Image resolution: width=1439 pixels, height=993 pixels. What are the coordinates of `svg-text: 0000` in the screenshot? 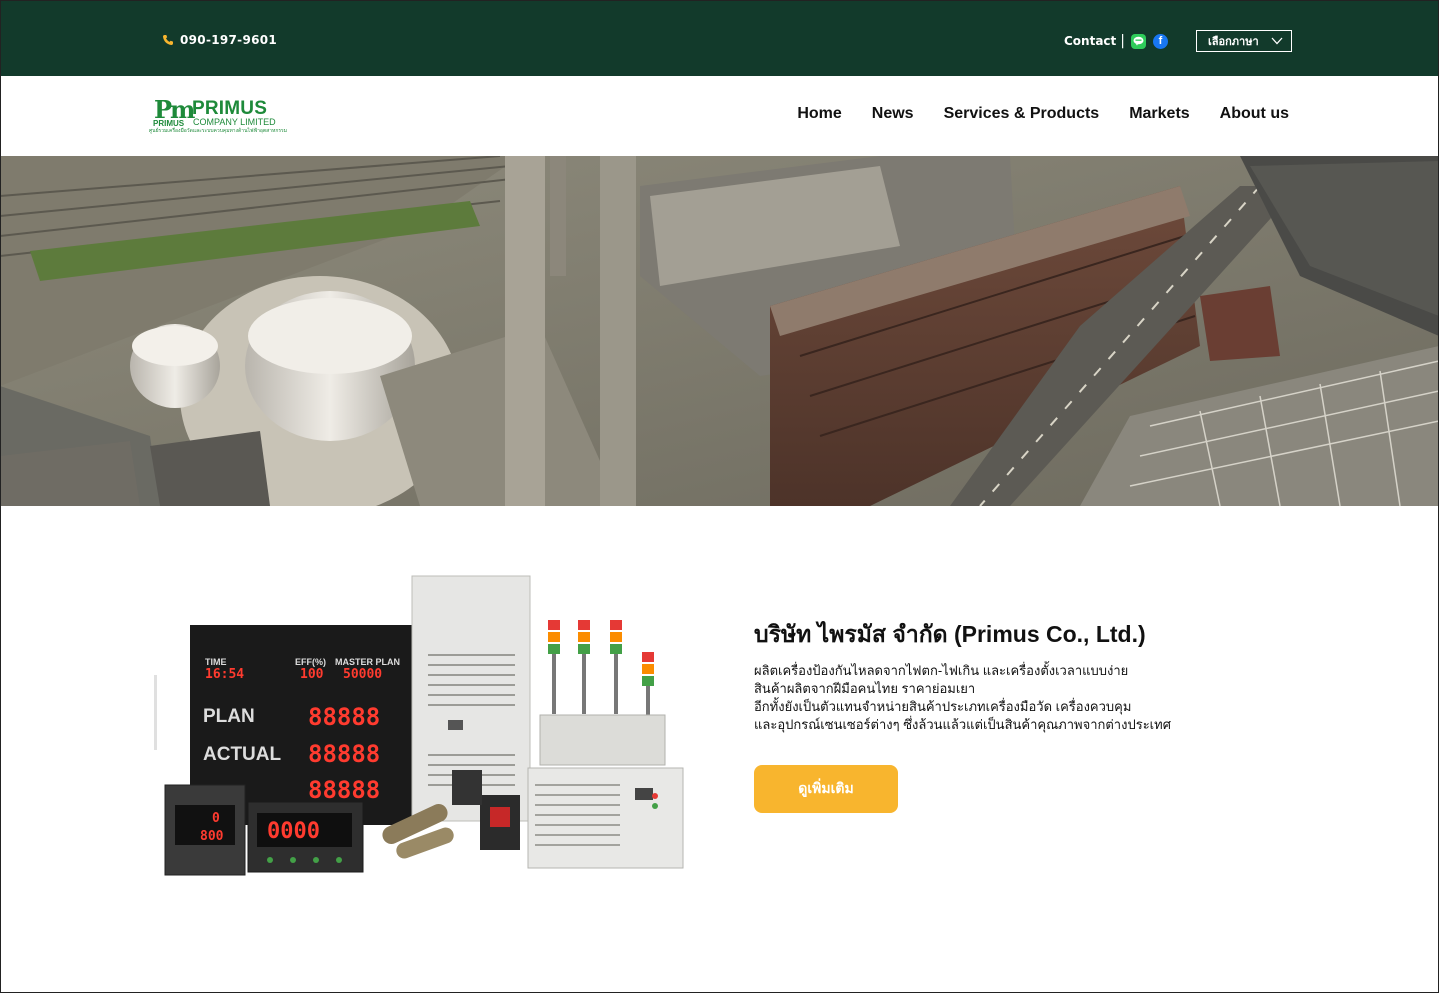 It's located at (293, 831).